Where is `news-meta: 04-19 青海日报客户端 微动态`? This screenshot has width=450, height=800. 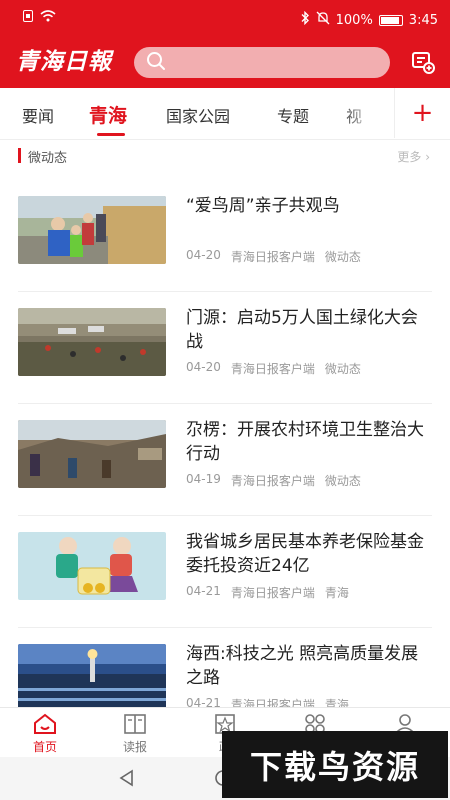 news-meta: 04-19 青海日报客户端 微动态 is located at coordinates (273, 480).